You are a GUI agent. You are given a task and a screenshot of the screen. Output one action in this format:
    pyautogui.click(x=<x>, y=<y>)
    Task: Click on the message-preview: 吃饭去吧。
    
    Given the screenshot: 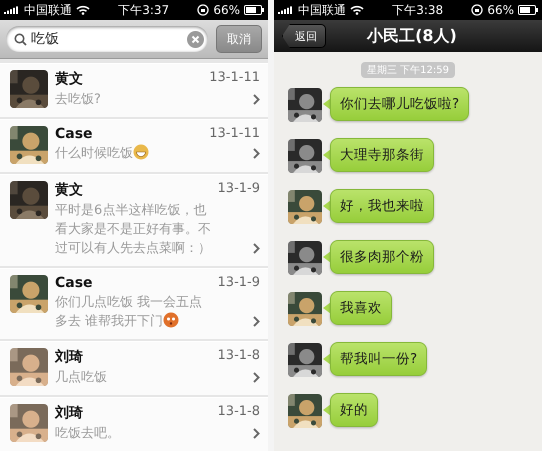 What is the action you would take?
    pyautogui.click(x=88, y=434)
    